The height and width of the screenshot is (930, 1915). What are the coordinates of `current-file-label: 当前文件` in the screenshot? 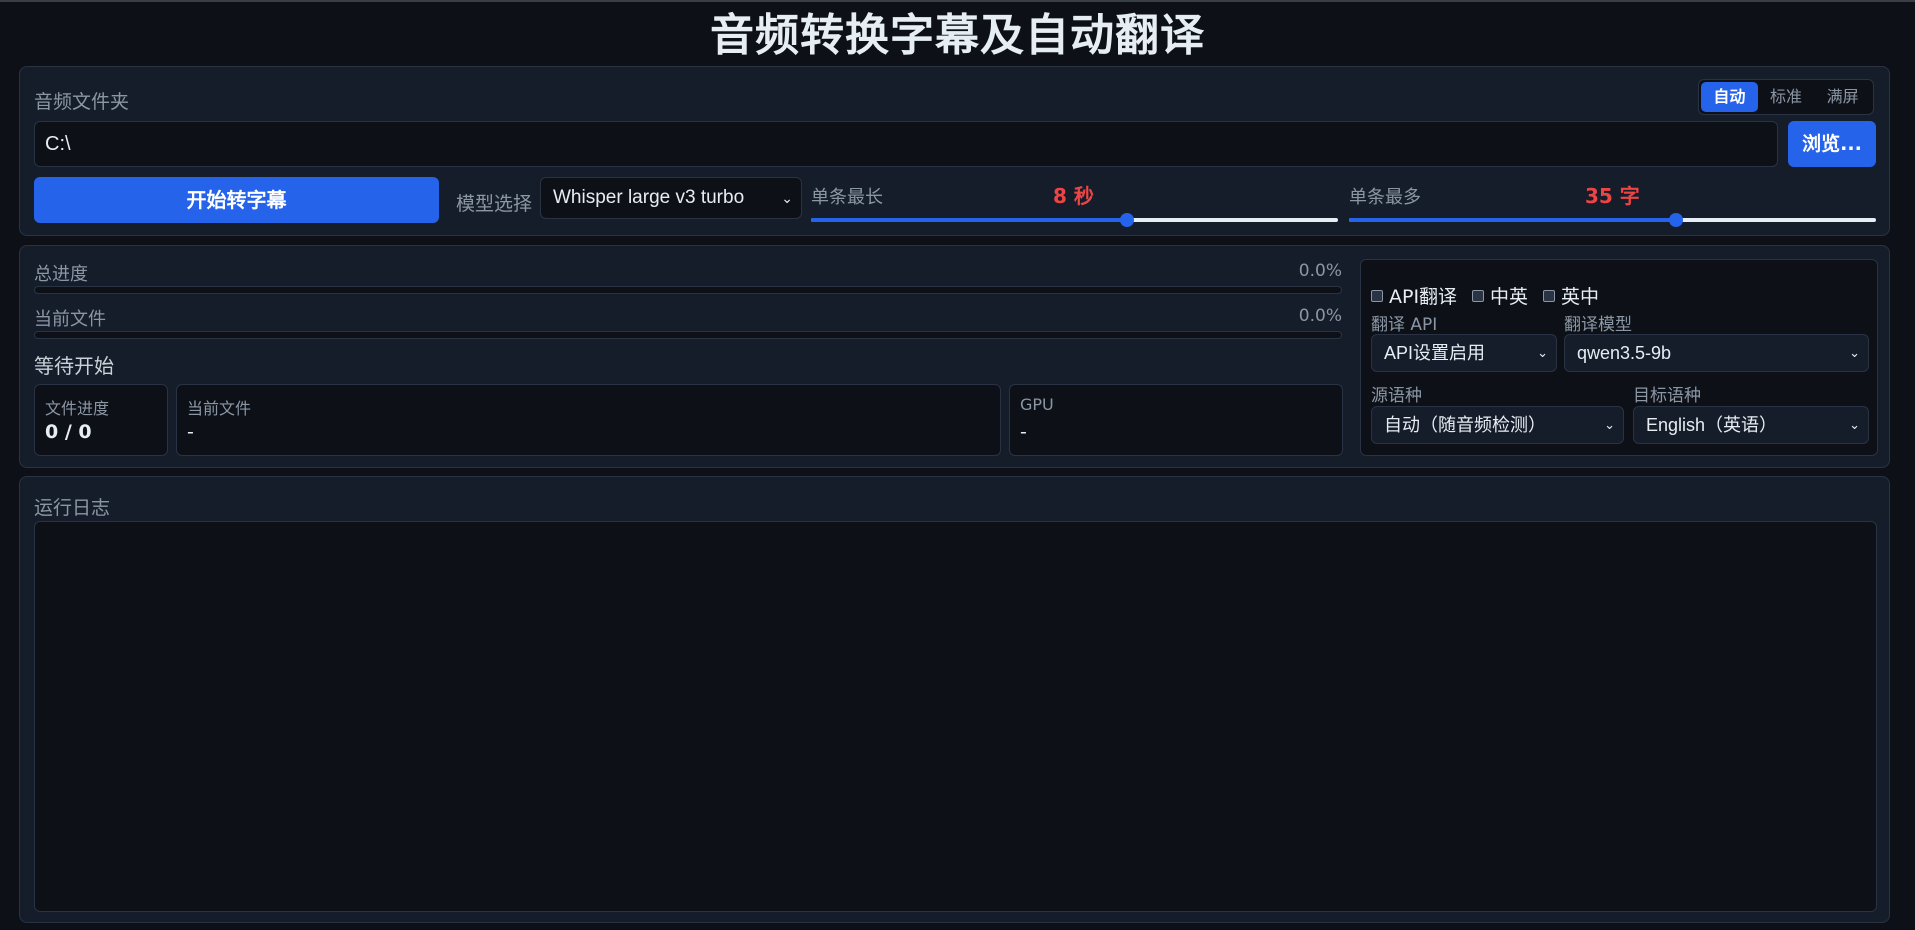 It's located at (219, 408).